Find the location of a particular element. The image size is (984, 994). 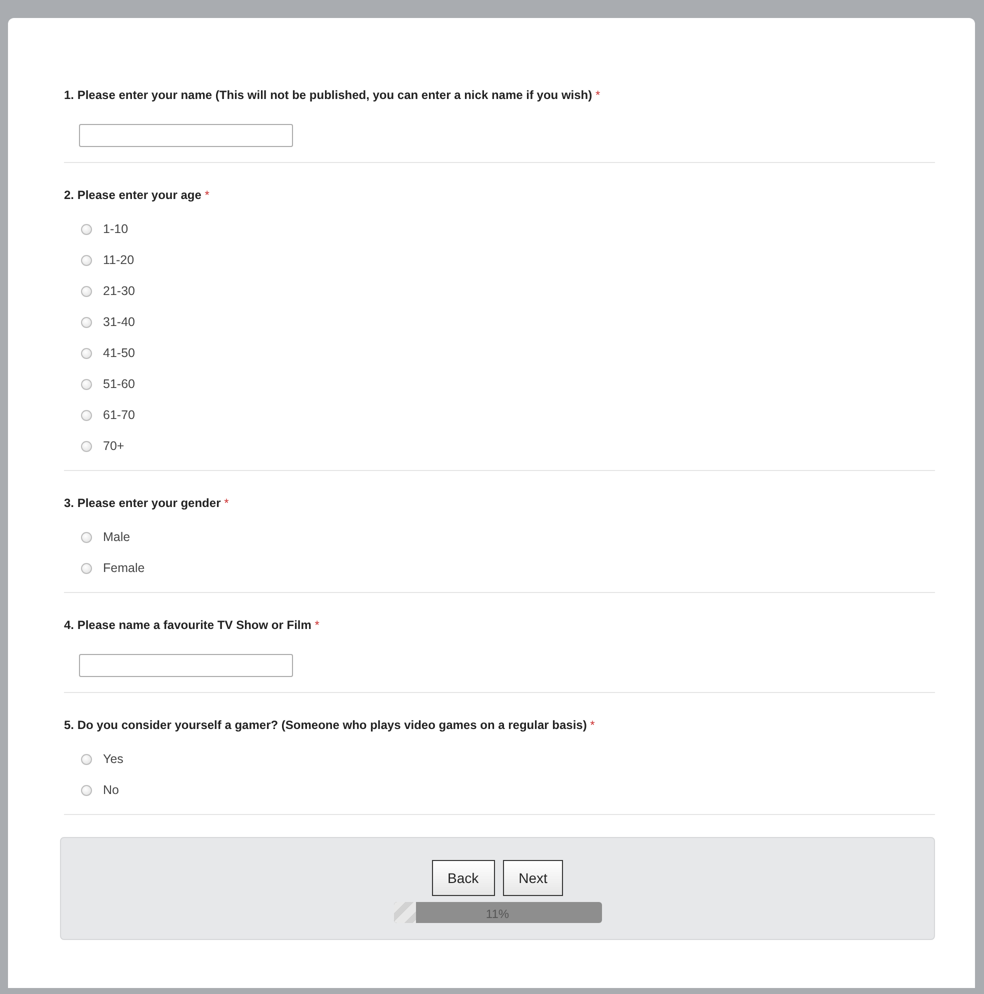

option-label: 1-10 is located at coordinates (115, 229).